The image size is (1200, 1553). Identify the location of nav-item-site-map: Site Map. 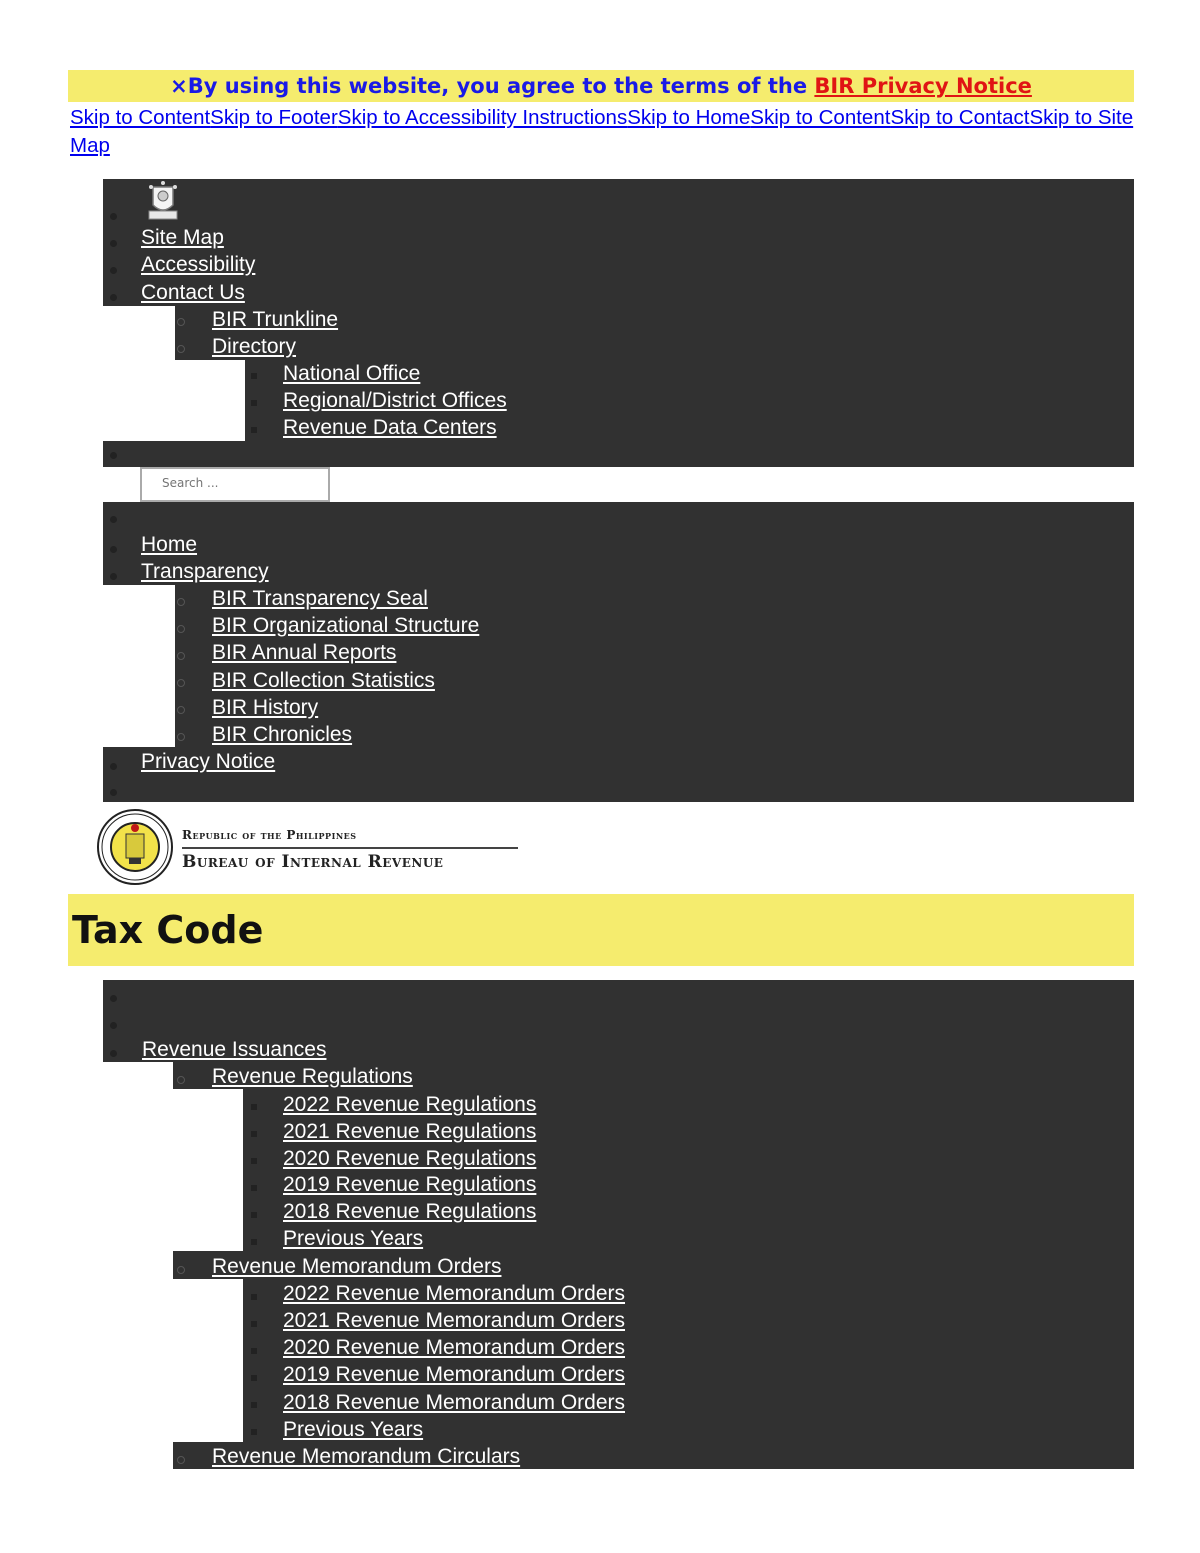
(182, 237).